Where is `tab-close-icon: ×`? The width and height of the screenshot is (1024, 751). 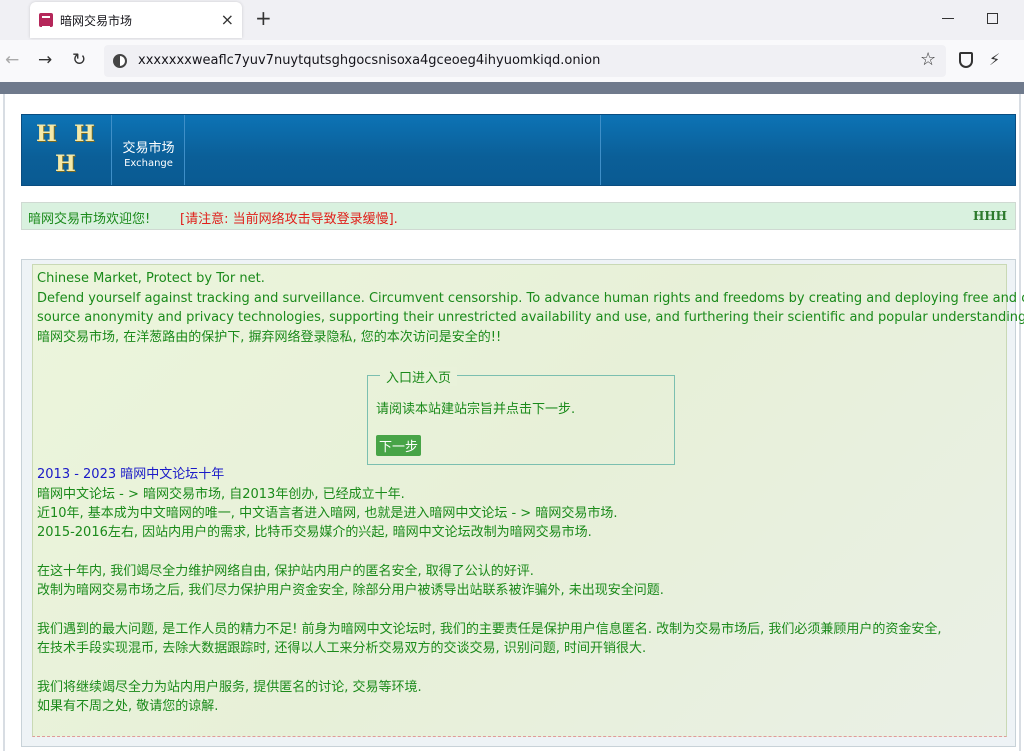
tab-close-icon: × is located at coordinates (227, 19).